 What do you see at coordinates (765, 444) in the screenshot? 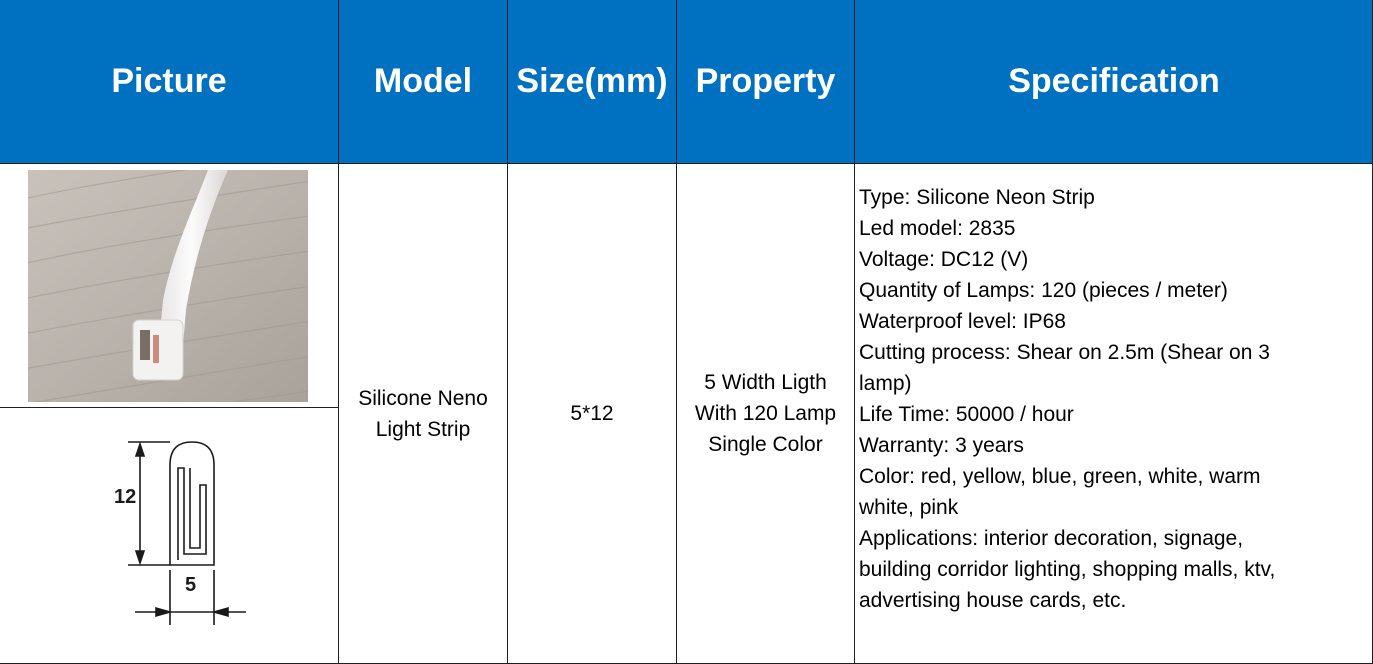
I see `property-line: Single Color` at bounding box center [765, 444].